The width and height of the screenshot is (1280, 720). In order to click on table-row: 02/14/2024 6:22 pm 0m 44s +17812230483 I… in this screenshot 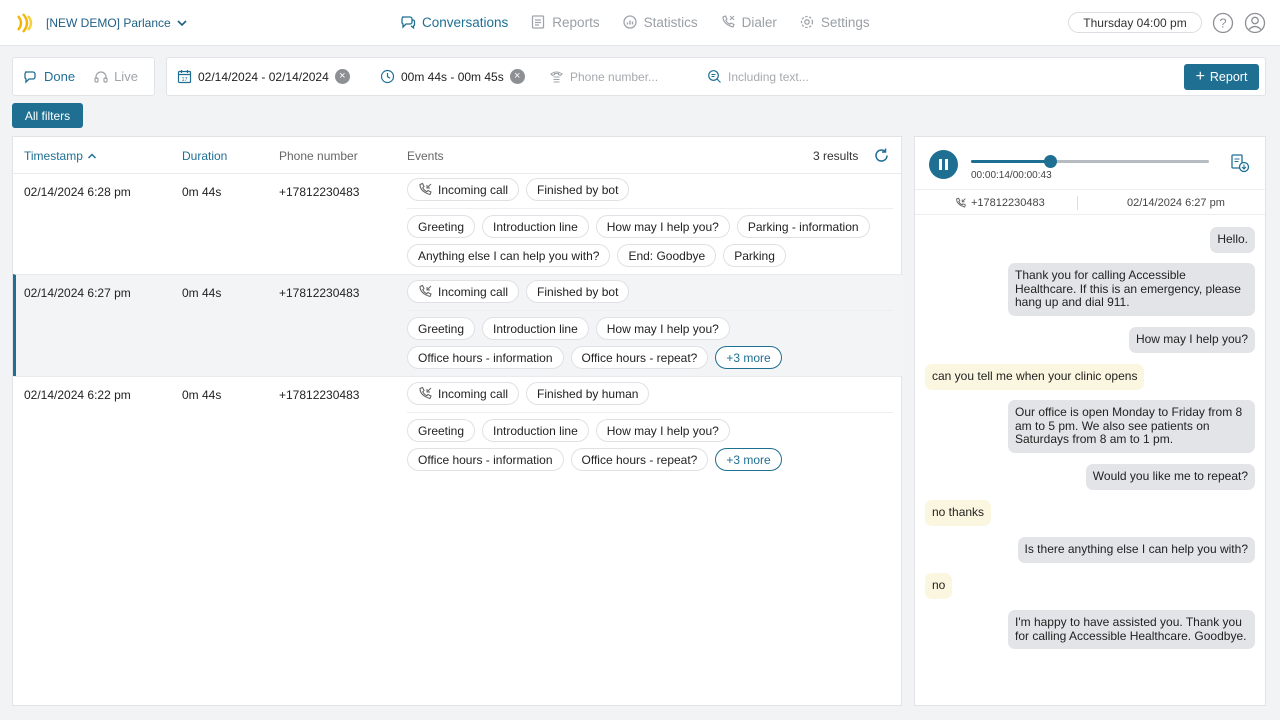, I will do `click(457, 426)`.